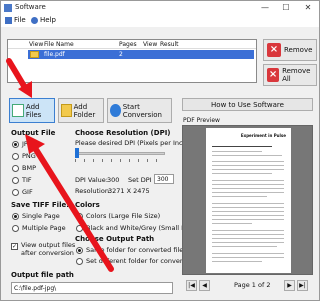 The height and width of the screenshot is (301, 320). What do you see at coordinates (150, 44) in the screenshot?
I see `col-view-2: View` at bounding box center [150, 44].